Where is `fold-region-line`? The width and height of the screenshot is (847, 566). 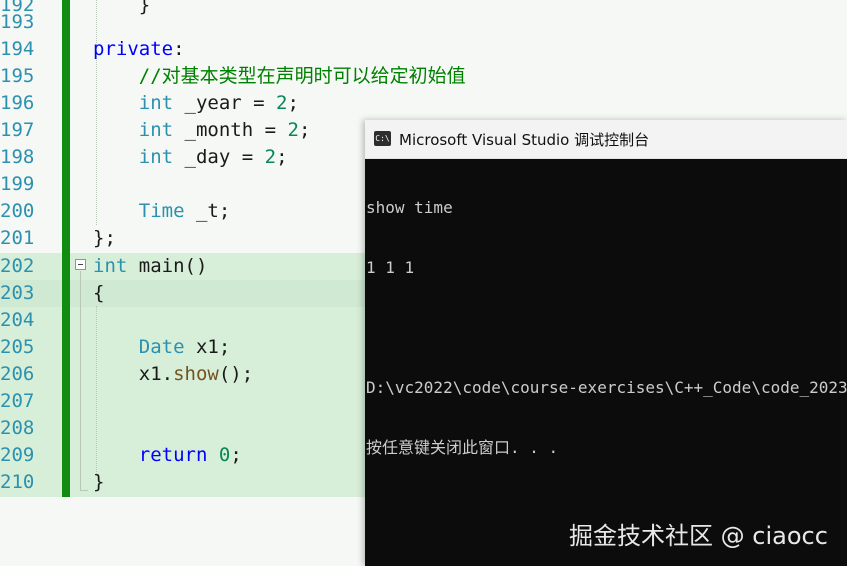 fold-region-line is located at coordinates (80, 381).